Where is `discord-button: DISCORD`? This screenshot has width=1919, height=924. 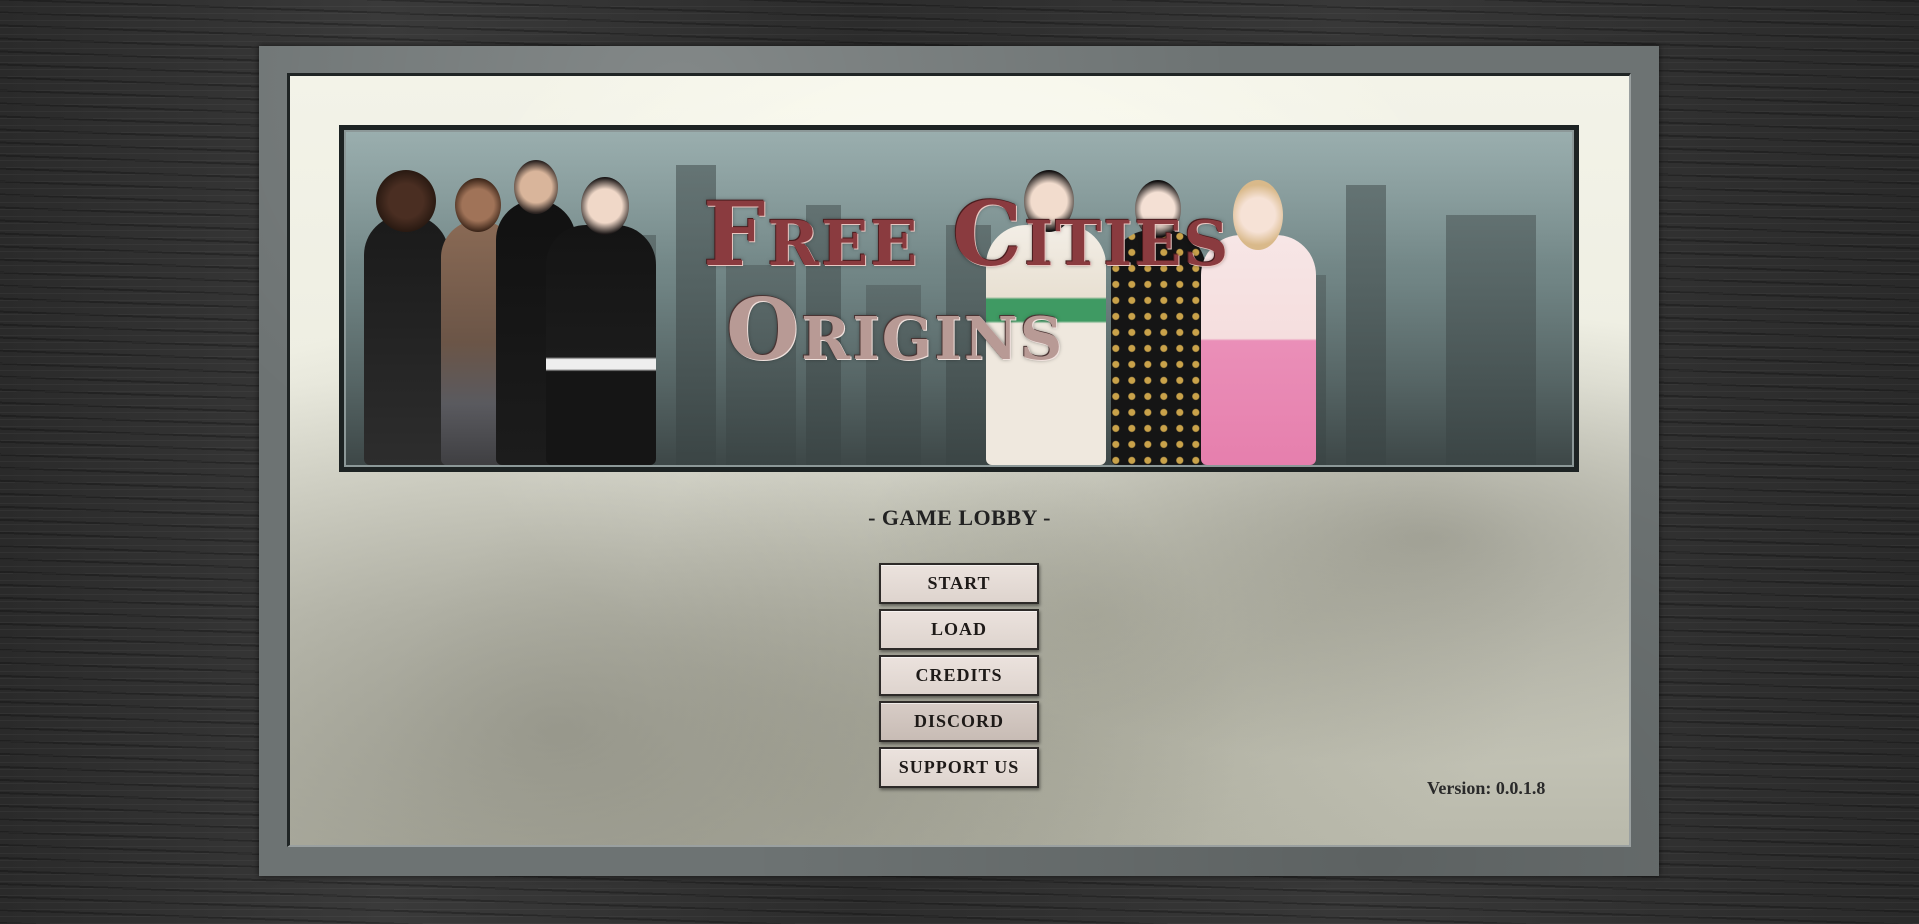
discord-button: DISCORD is located at coordinates (959, 721).